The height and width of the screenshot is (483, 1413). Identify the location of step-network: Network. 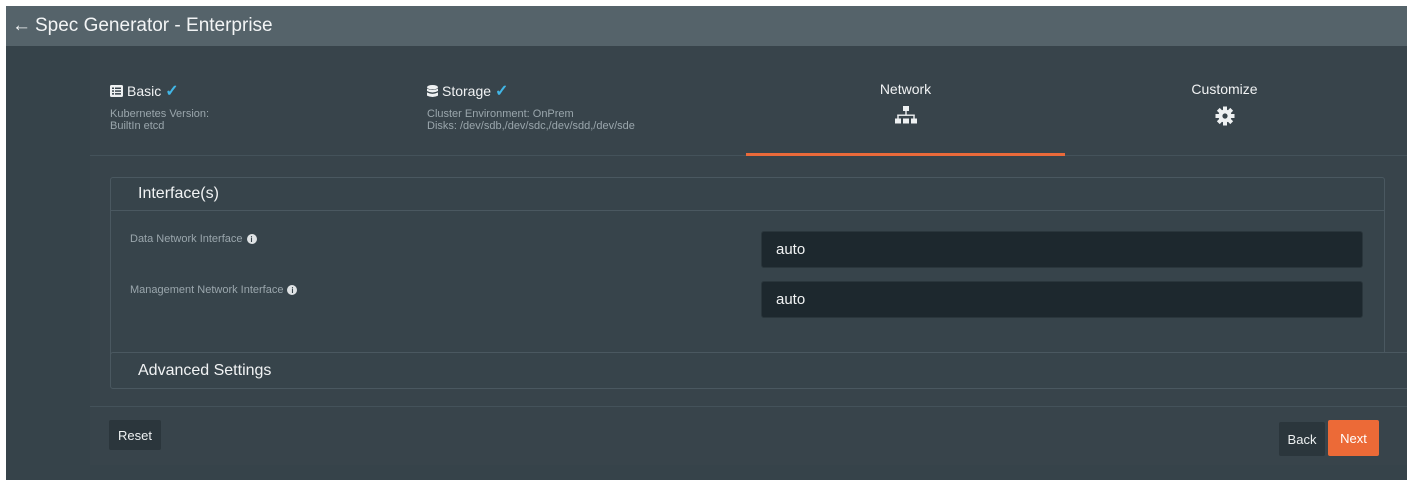
(905, 101).